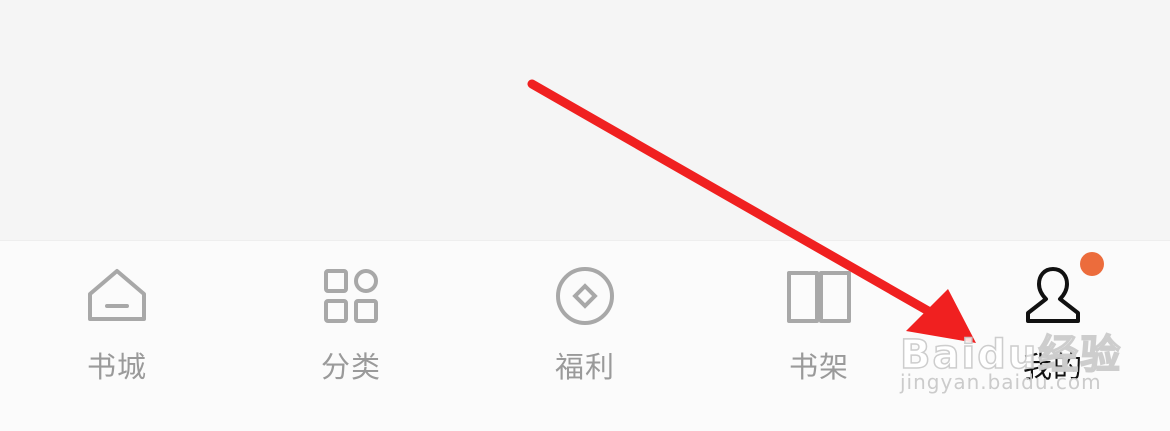  What do you see at coordinates (819, 296) in the screenshot?
I see `open-book-icon` at bounding box center [819, 296].